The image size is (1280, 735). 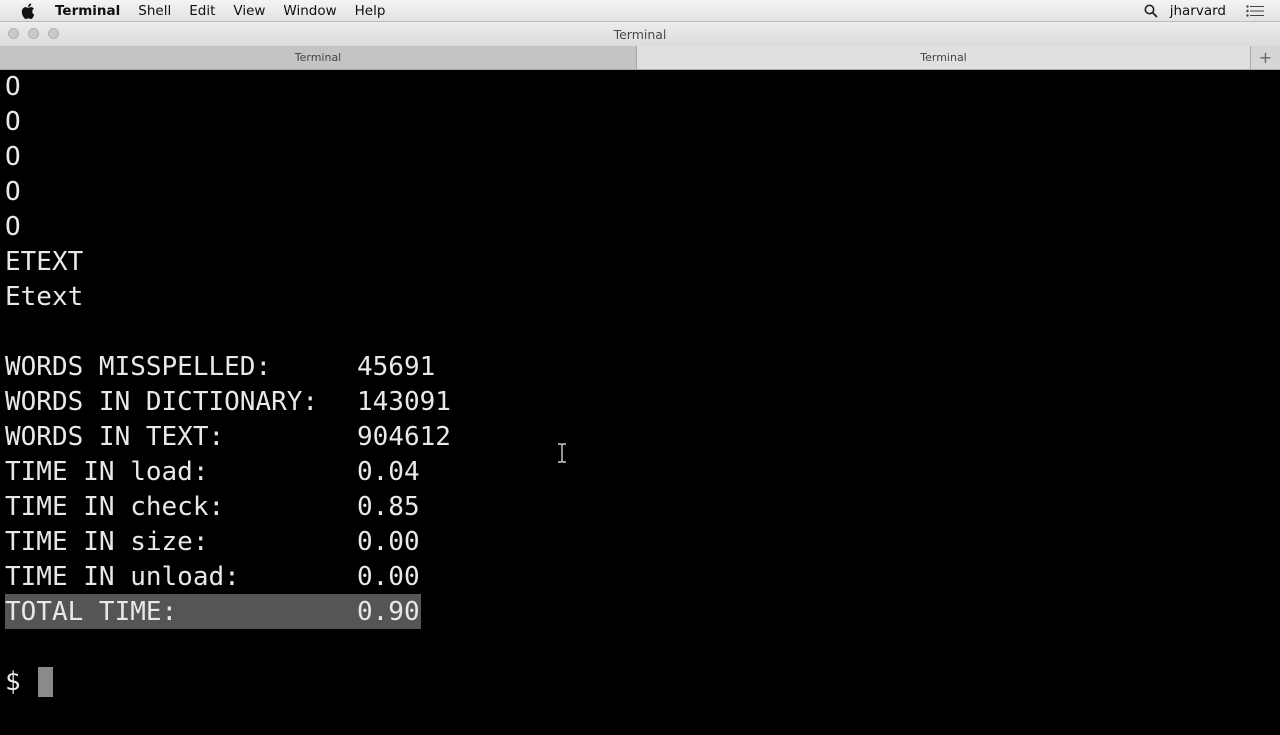 I want to click on search-icon, so click(x=1151, y=11).